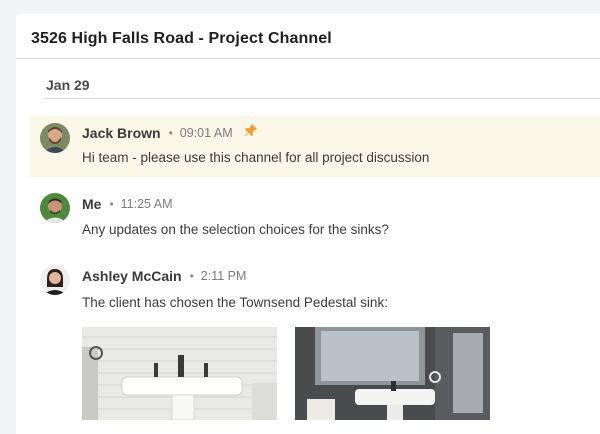 The width and height of the screenshot is (600, 434). I want to click on message-author: Me, so click(91, 204).